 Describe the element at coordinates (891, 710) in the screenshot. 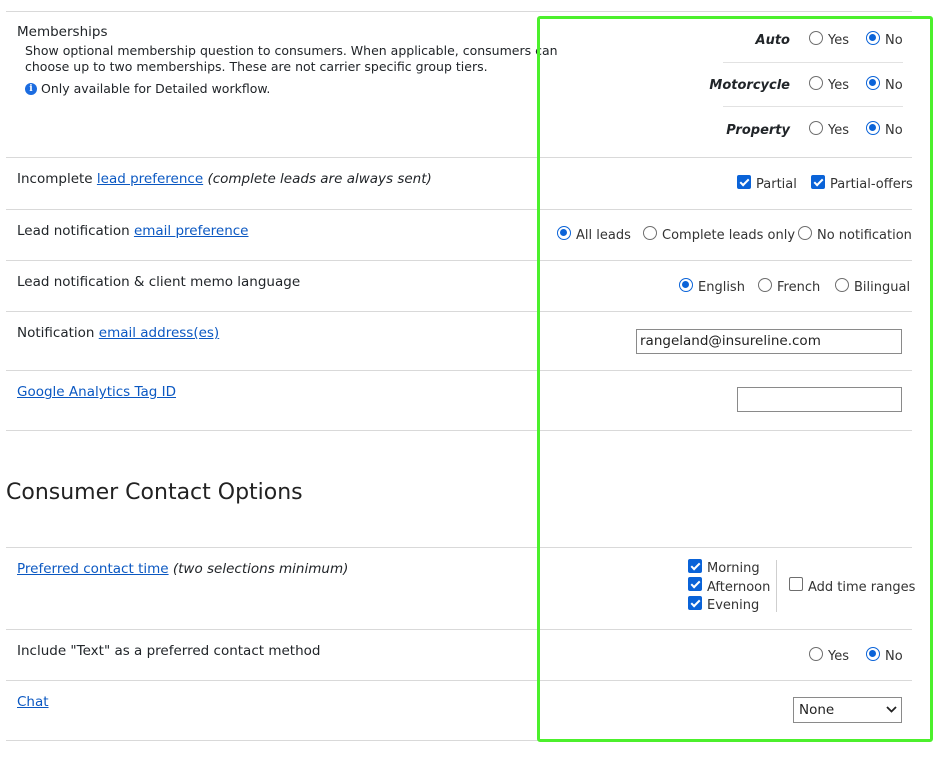

I see `chevron-down-icon` at that location.